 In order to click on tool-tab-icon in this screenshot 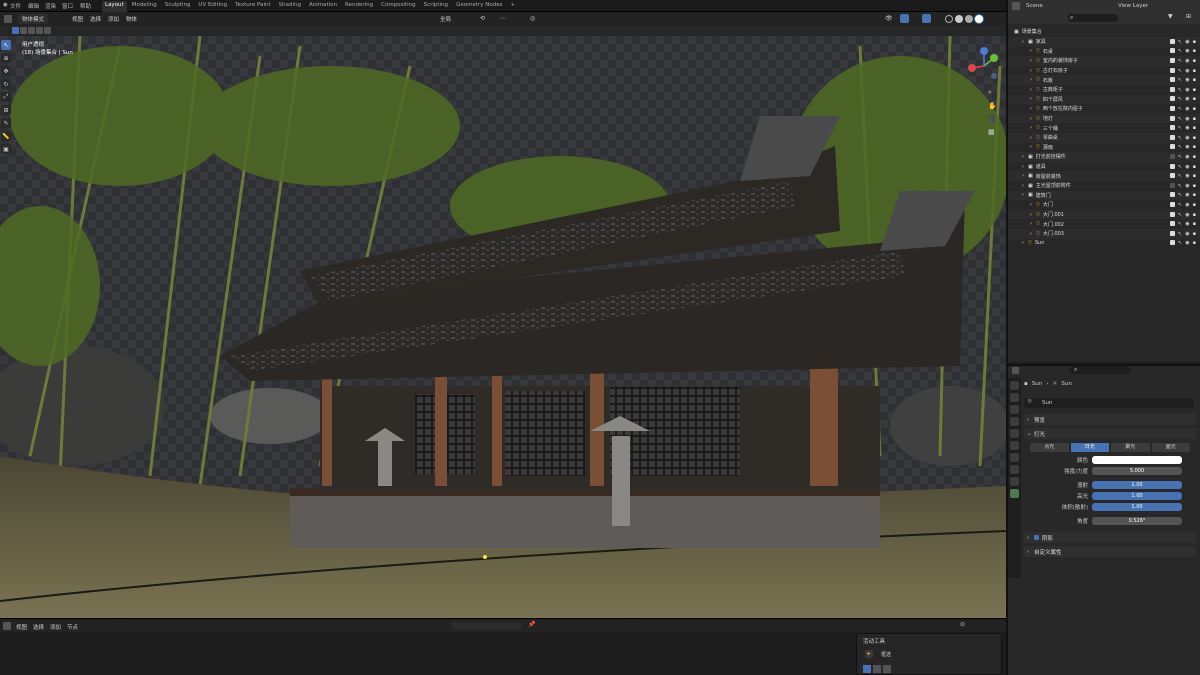, I will do `click(1014, 385)`.